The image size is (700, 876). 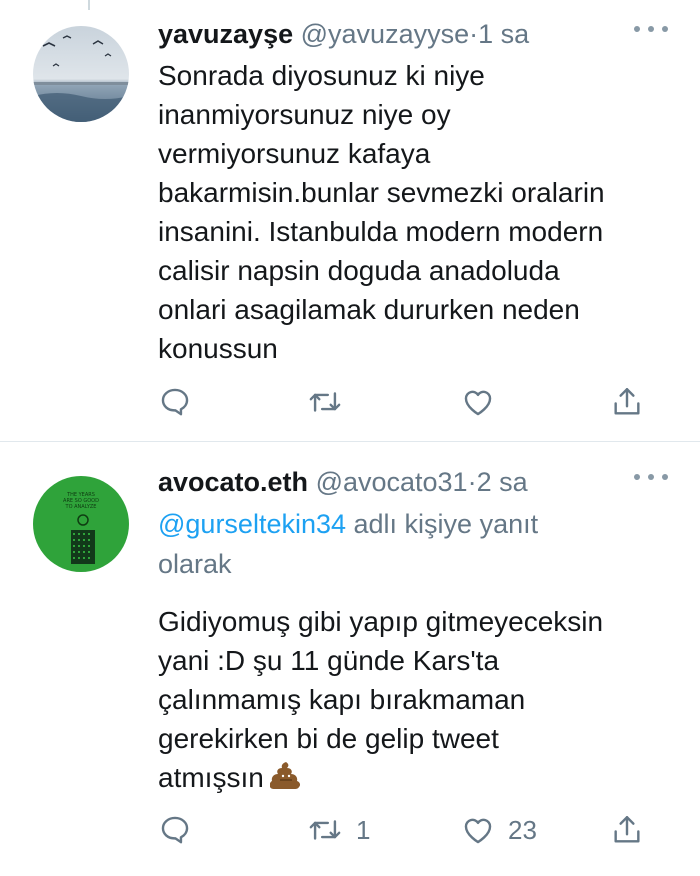 I want to click on text-line: yani :D şu 11 günde Kars'ta, so click(x=329, y=660).